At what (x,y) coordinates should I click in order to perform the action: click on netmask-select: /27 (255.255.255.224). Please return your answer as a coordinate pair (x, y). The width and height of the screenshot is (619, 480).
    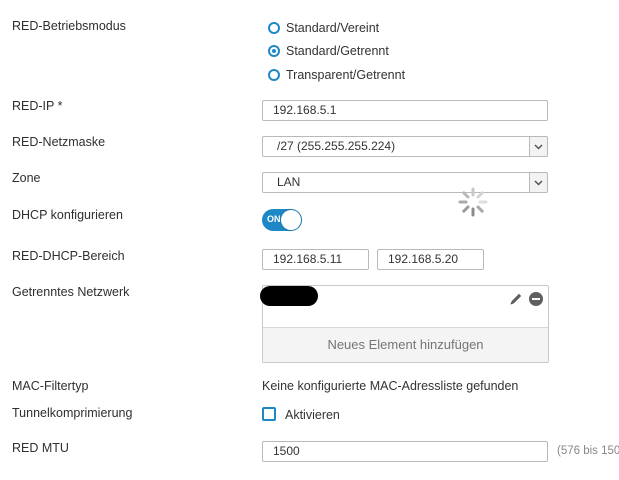
    Looking at the image, I should click on (405, 146).